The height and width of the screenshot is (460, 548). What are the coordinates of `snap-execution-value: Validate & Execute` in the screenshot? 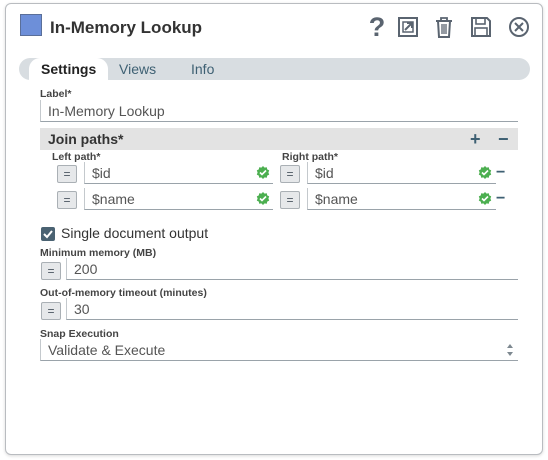 It's located at (107, 350).